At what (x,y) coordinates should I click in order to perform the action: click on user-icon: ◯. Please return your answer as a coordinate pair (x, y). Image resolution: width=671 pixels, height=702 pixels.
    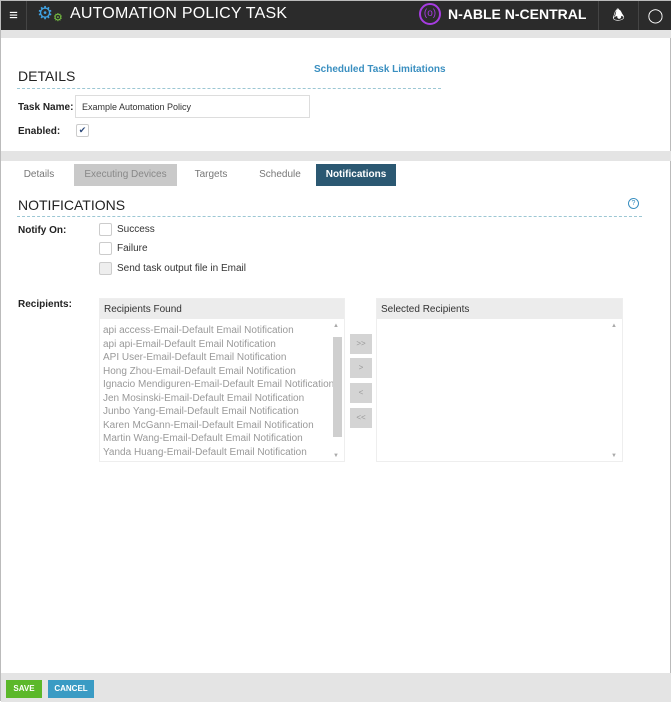
    Looking at the image, I should click on (654, 15).